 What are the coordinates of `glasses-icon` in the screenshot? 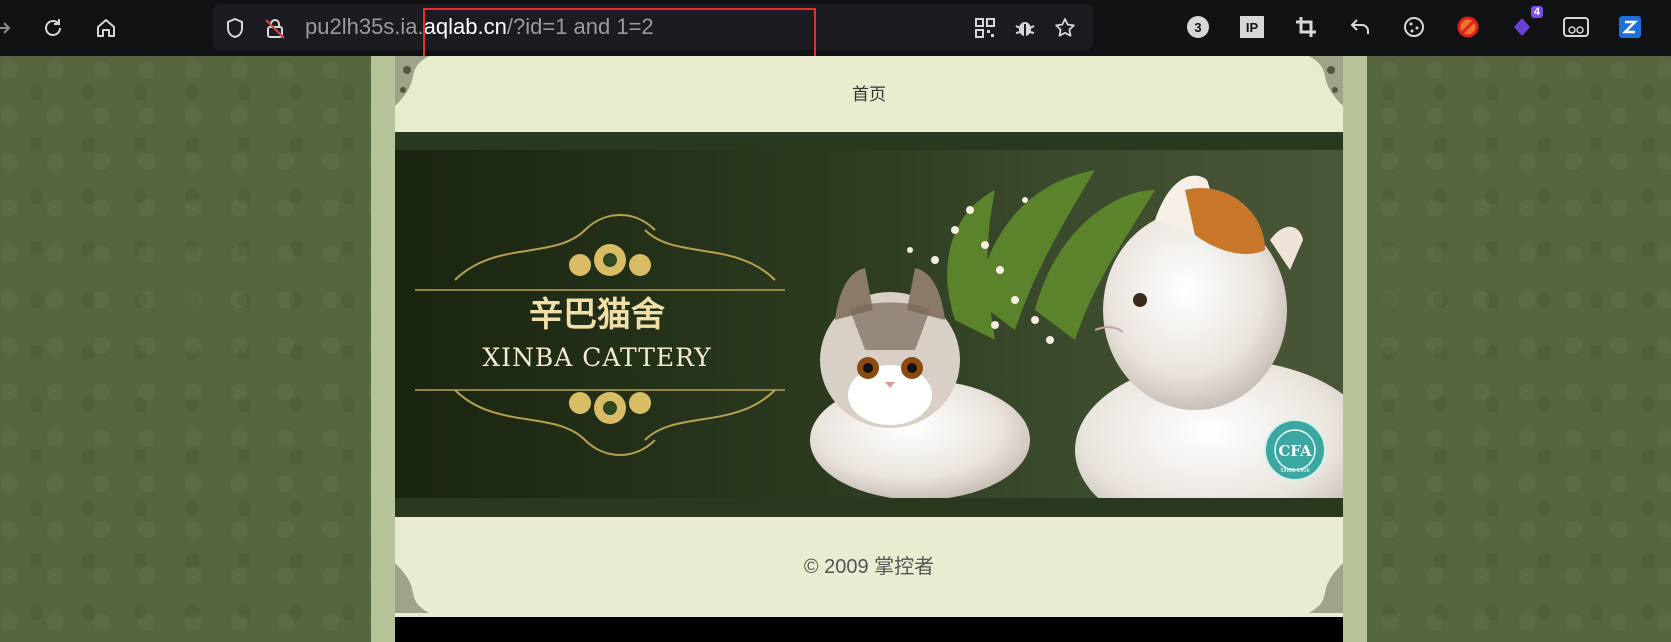 It's located at (1576, 27).